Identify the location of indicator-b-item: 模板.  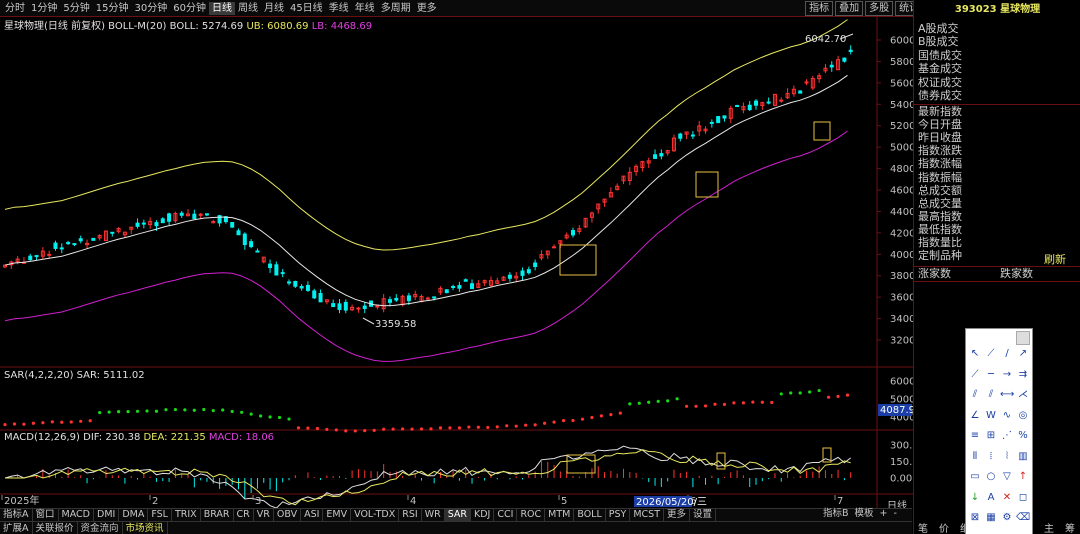
(864, 514).